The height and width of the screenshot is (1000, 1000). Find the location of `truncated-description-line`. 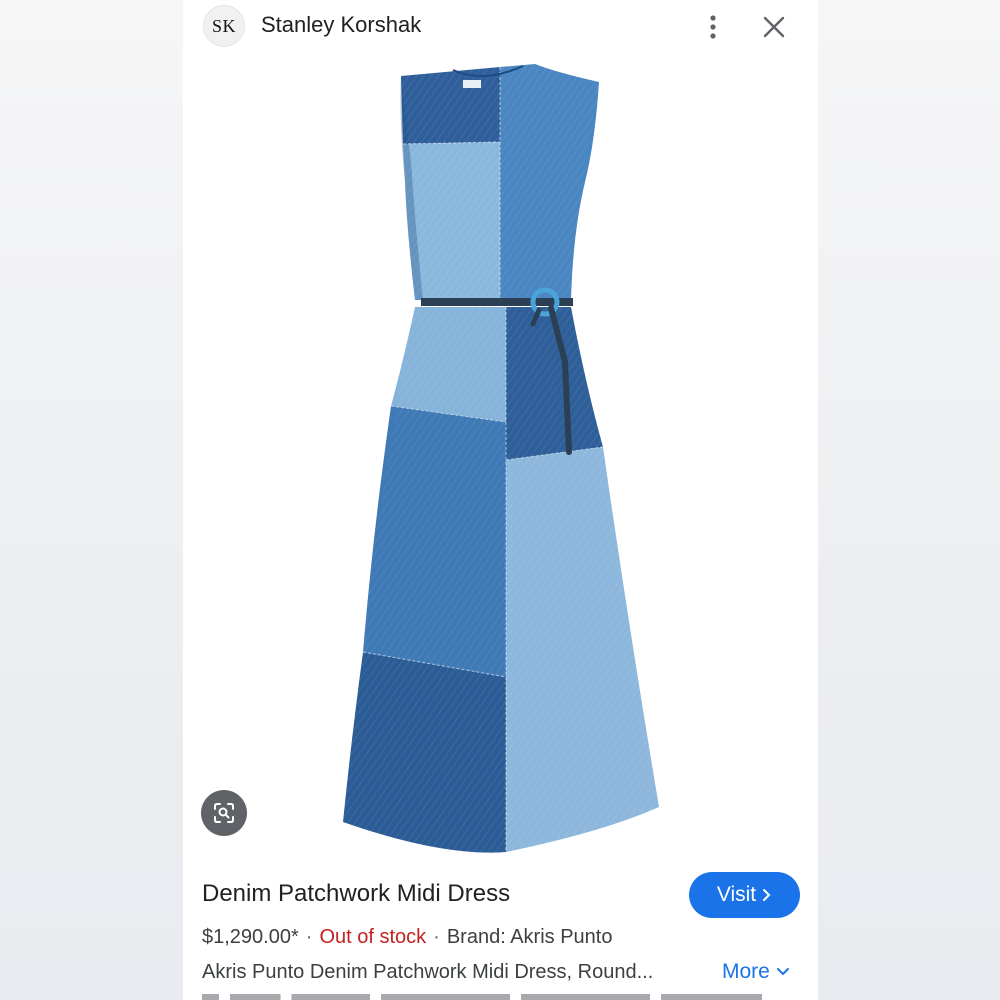

truncated-description-line is located at coordinates (482, 997).